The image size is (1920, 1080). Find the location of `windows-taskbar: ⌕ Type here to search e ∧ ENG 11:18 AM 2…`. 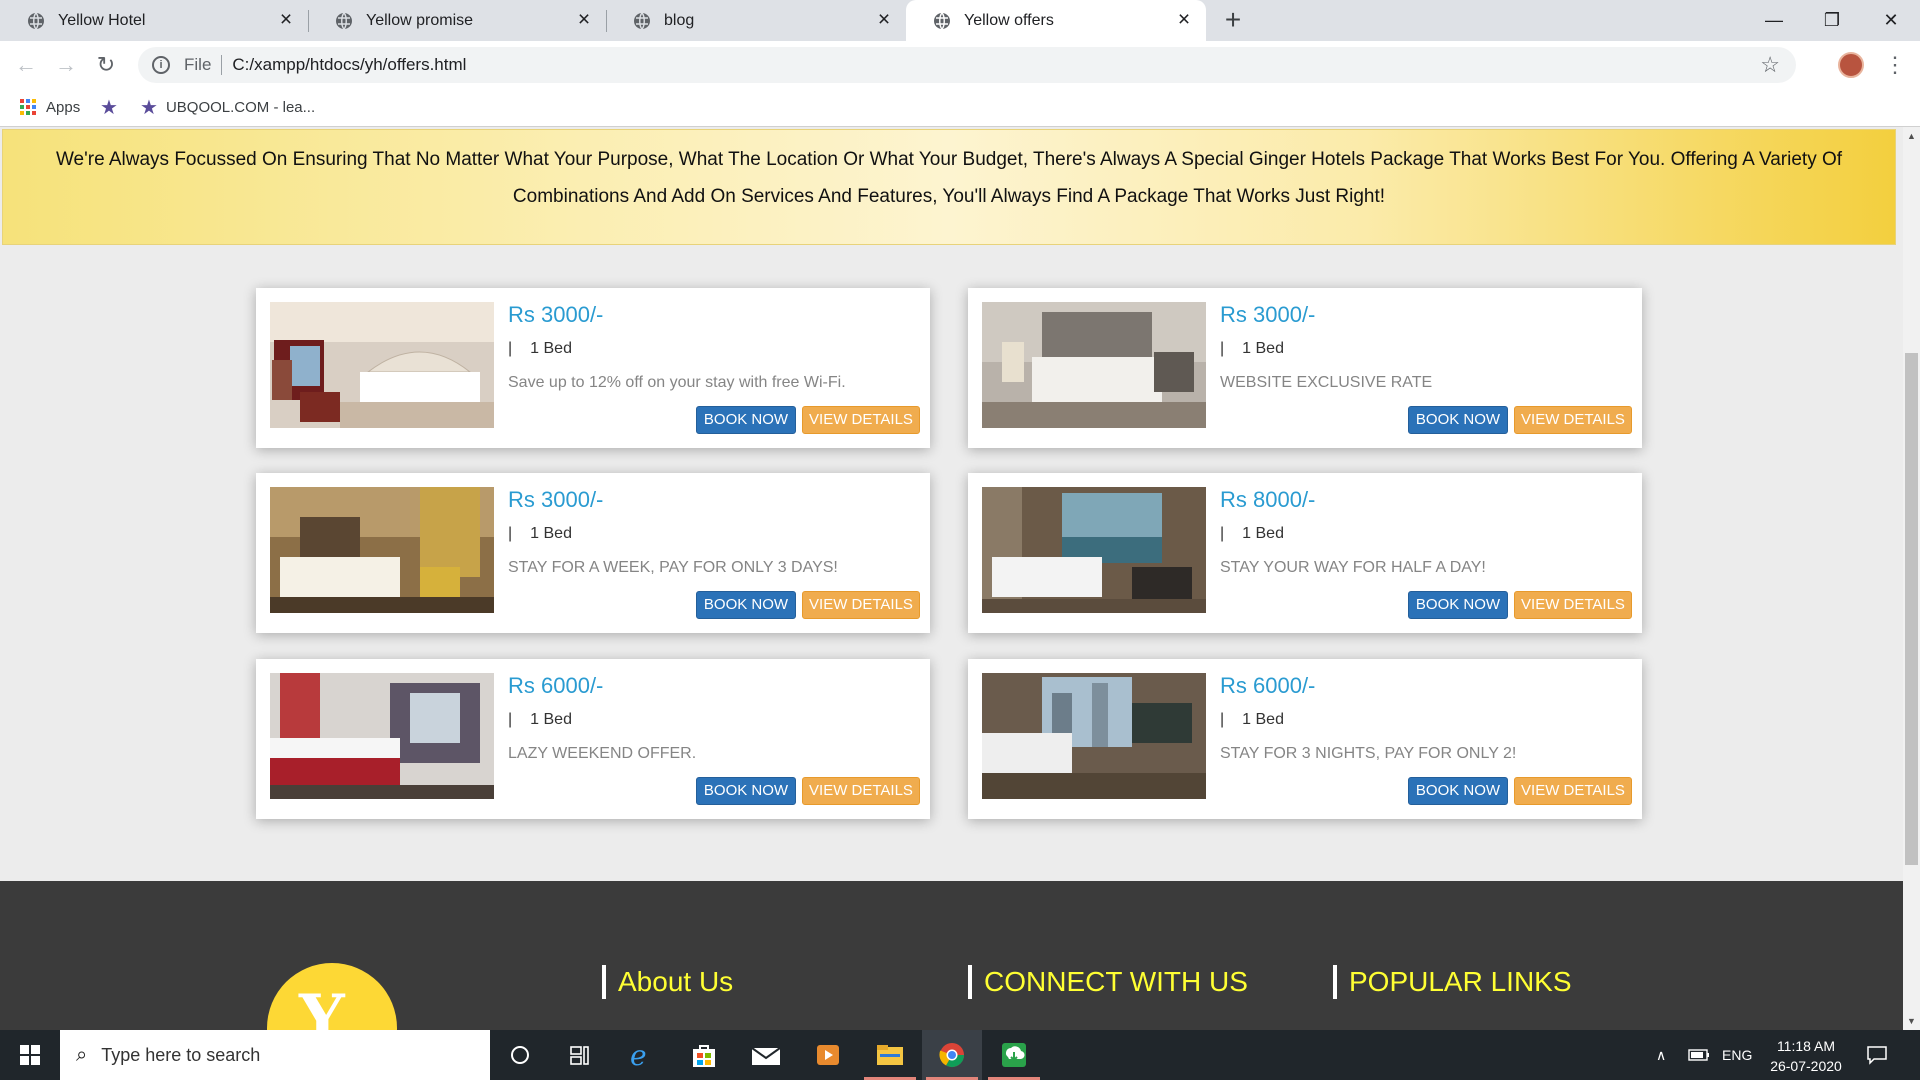

windows-taskbar: ⌕ Type here to search e ∧ ENG 11:18 AM 2… is located at coordinates (960, 1055).